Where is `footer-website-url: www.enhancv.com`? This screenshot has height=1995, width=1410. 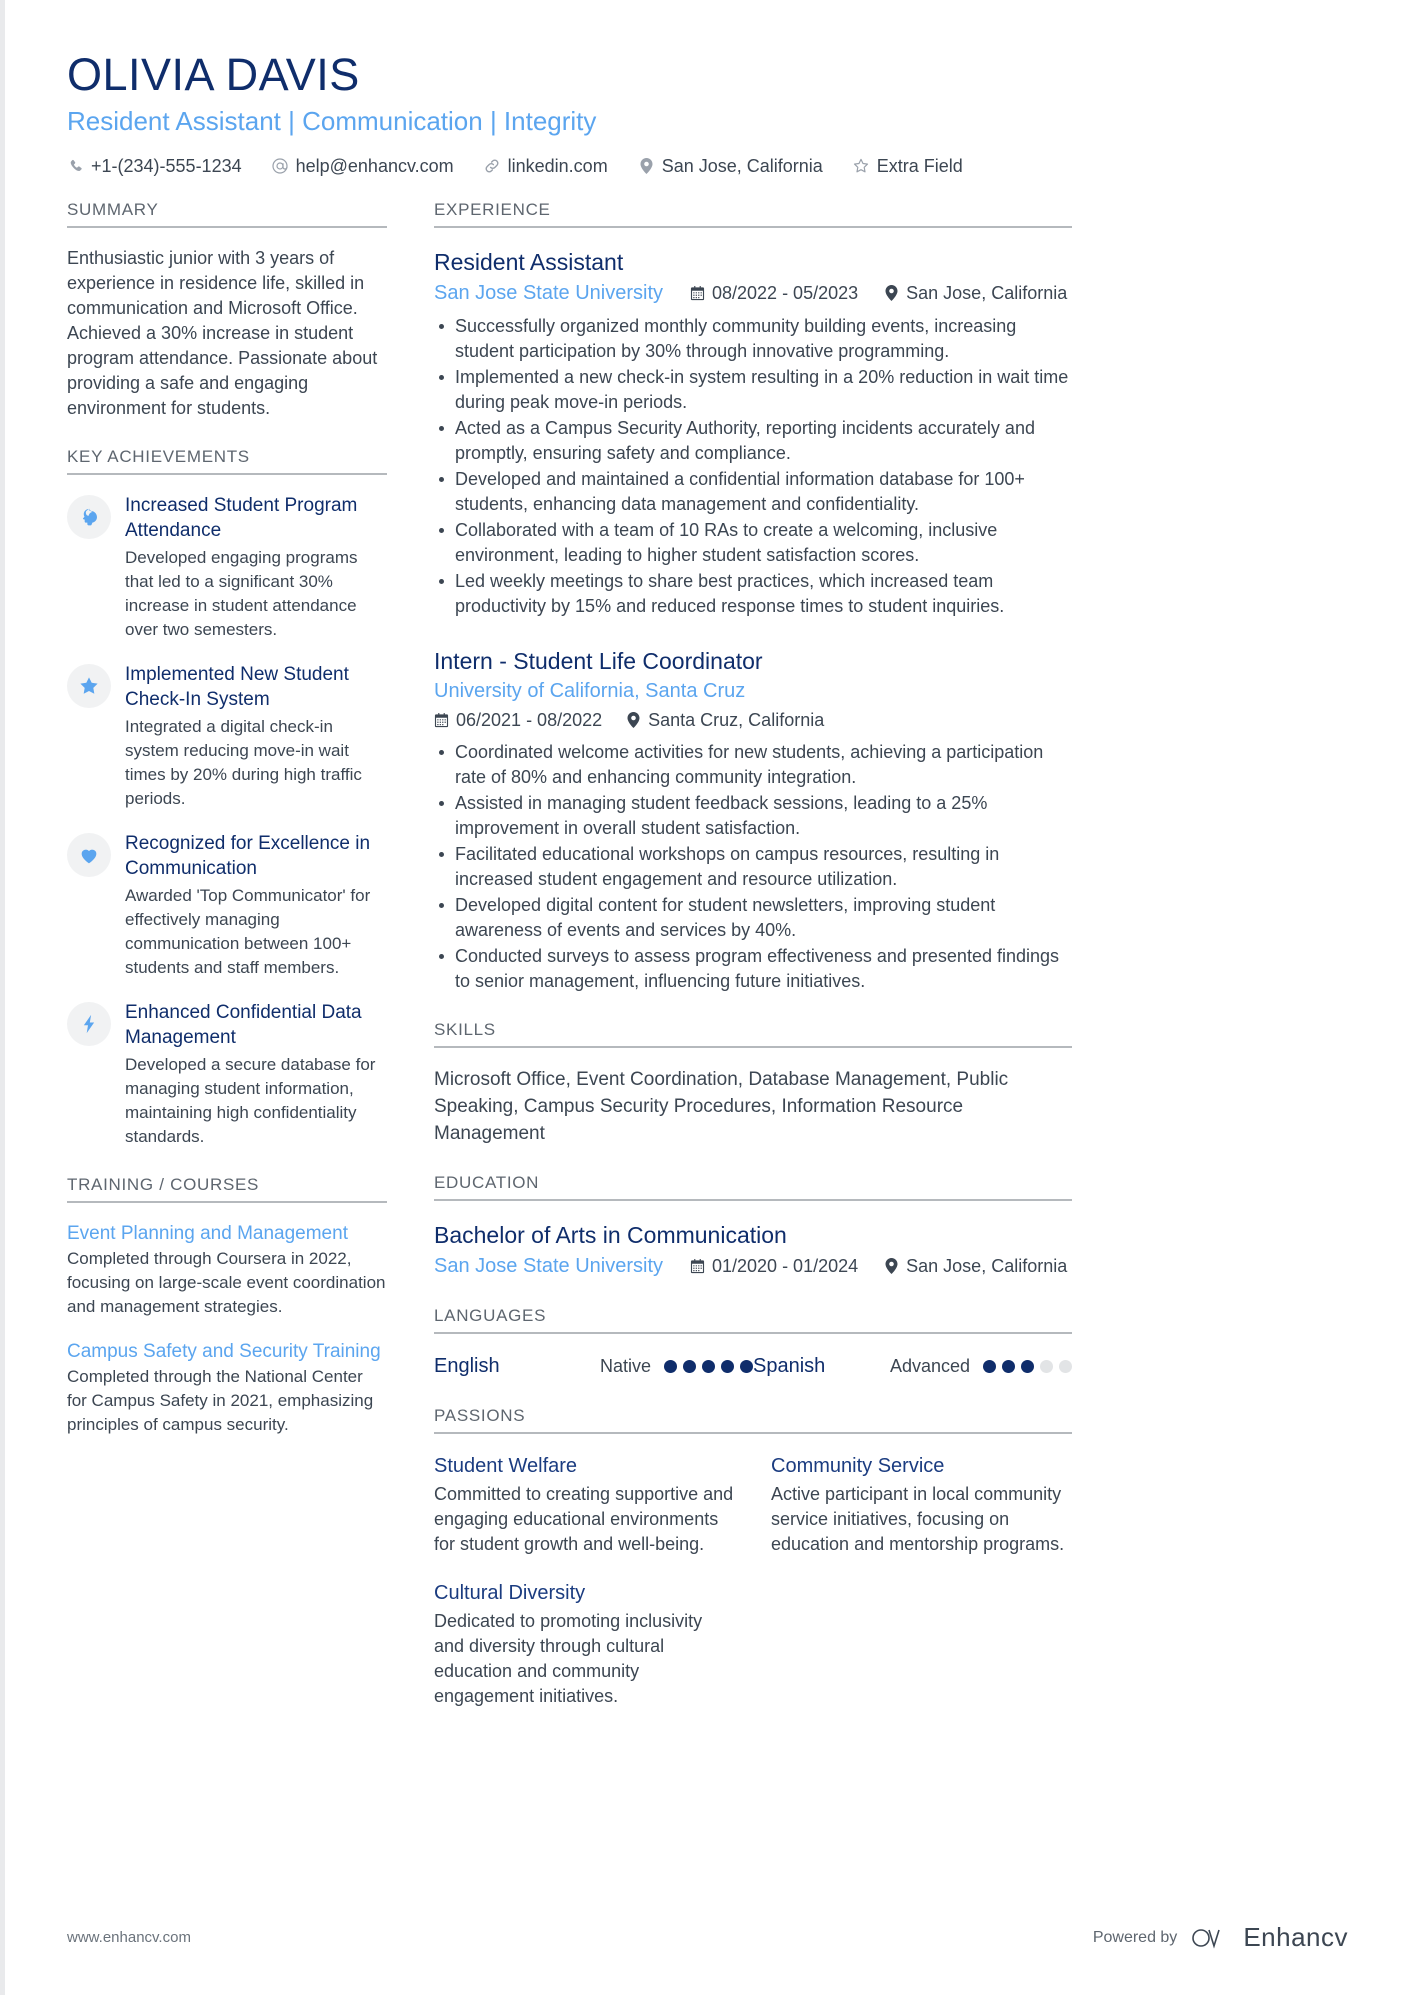 footer-website-url: www.enhancv.com is located at coordinates (129, 1937).